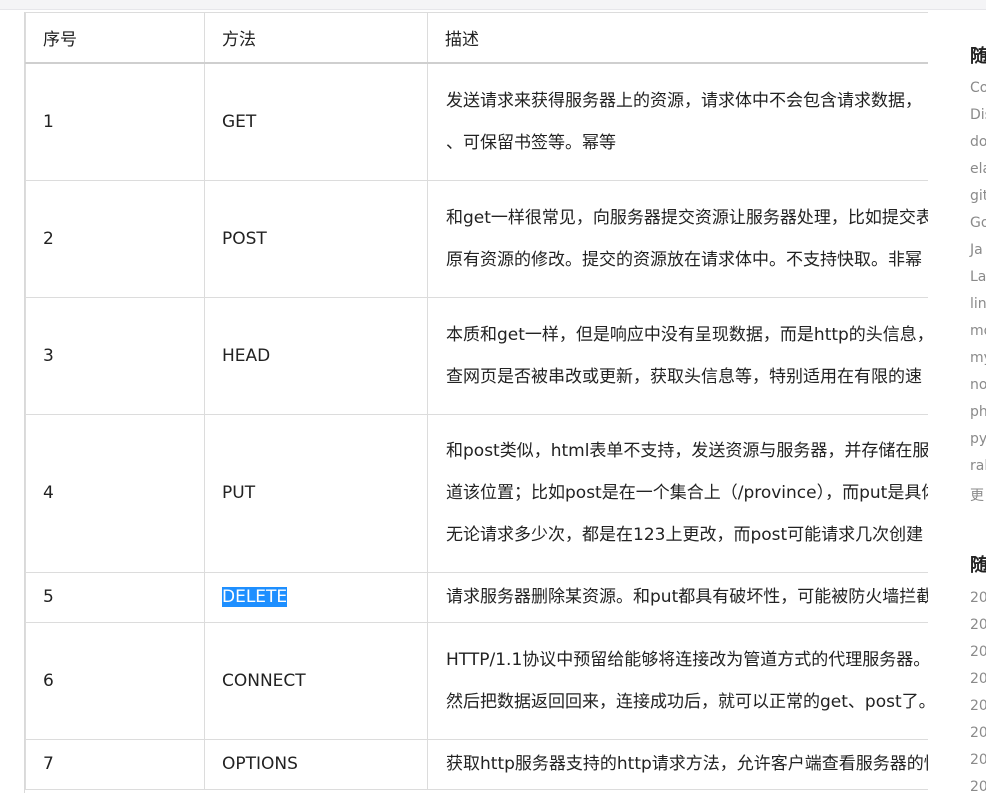 Image resolution: width=986 pixels, height=793 pixels. Describe the element at coordinates (684, 100) in the screenshot. I see `description-line: 发送请求来获得服务器上的资源，请求体中不会包含请求数据，` at that location.